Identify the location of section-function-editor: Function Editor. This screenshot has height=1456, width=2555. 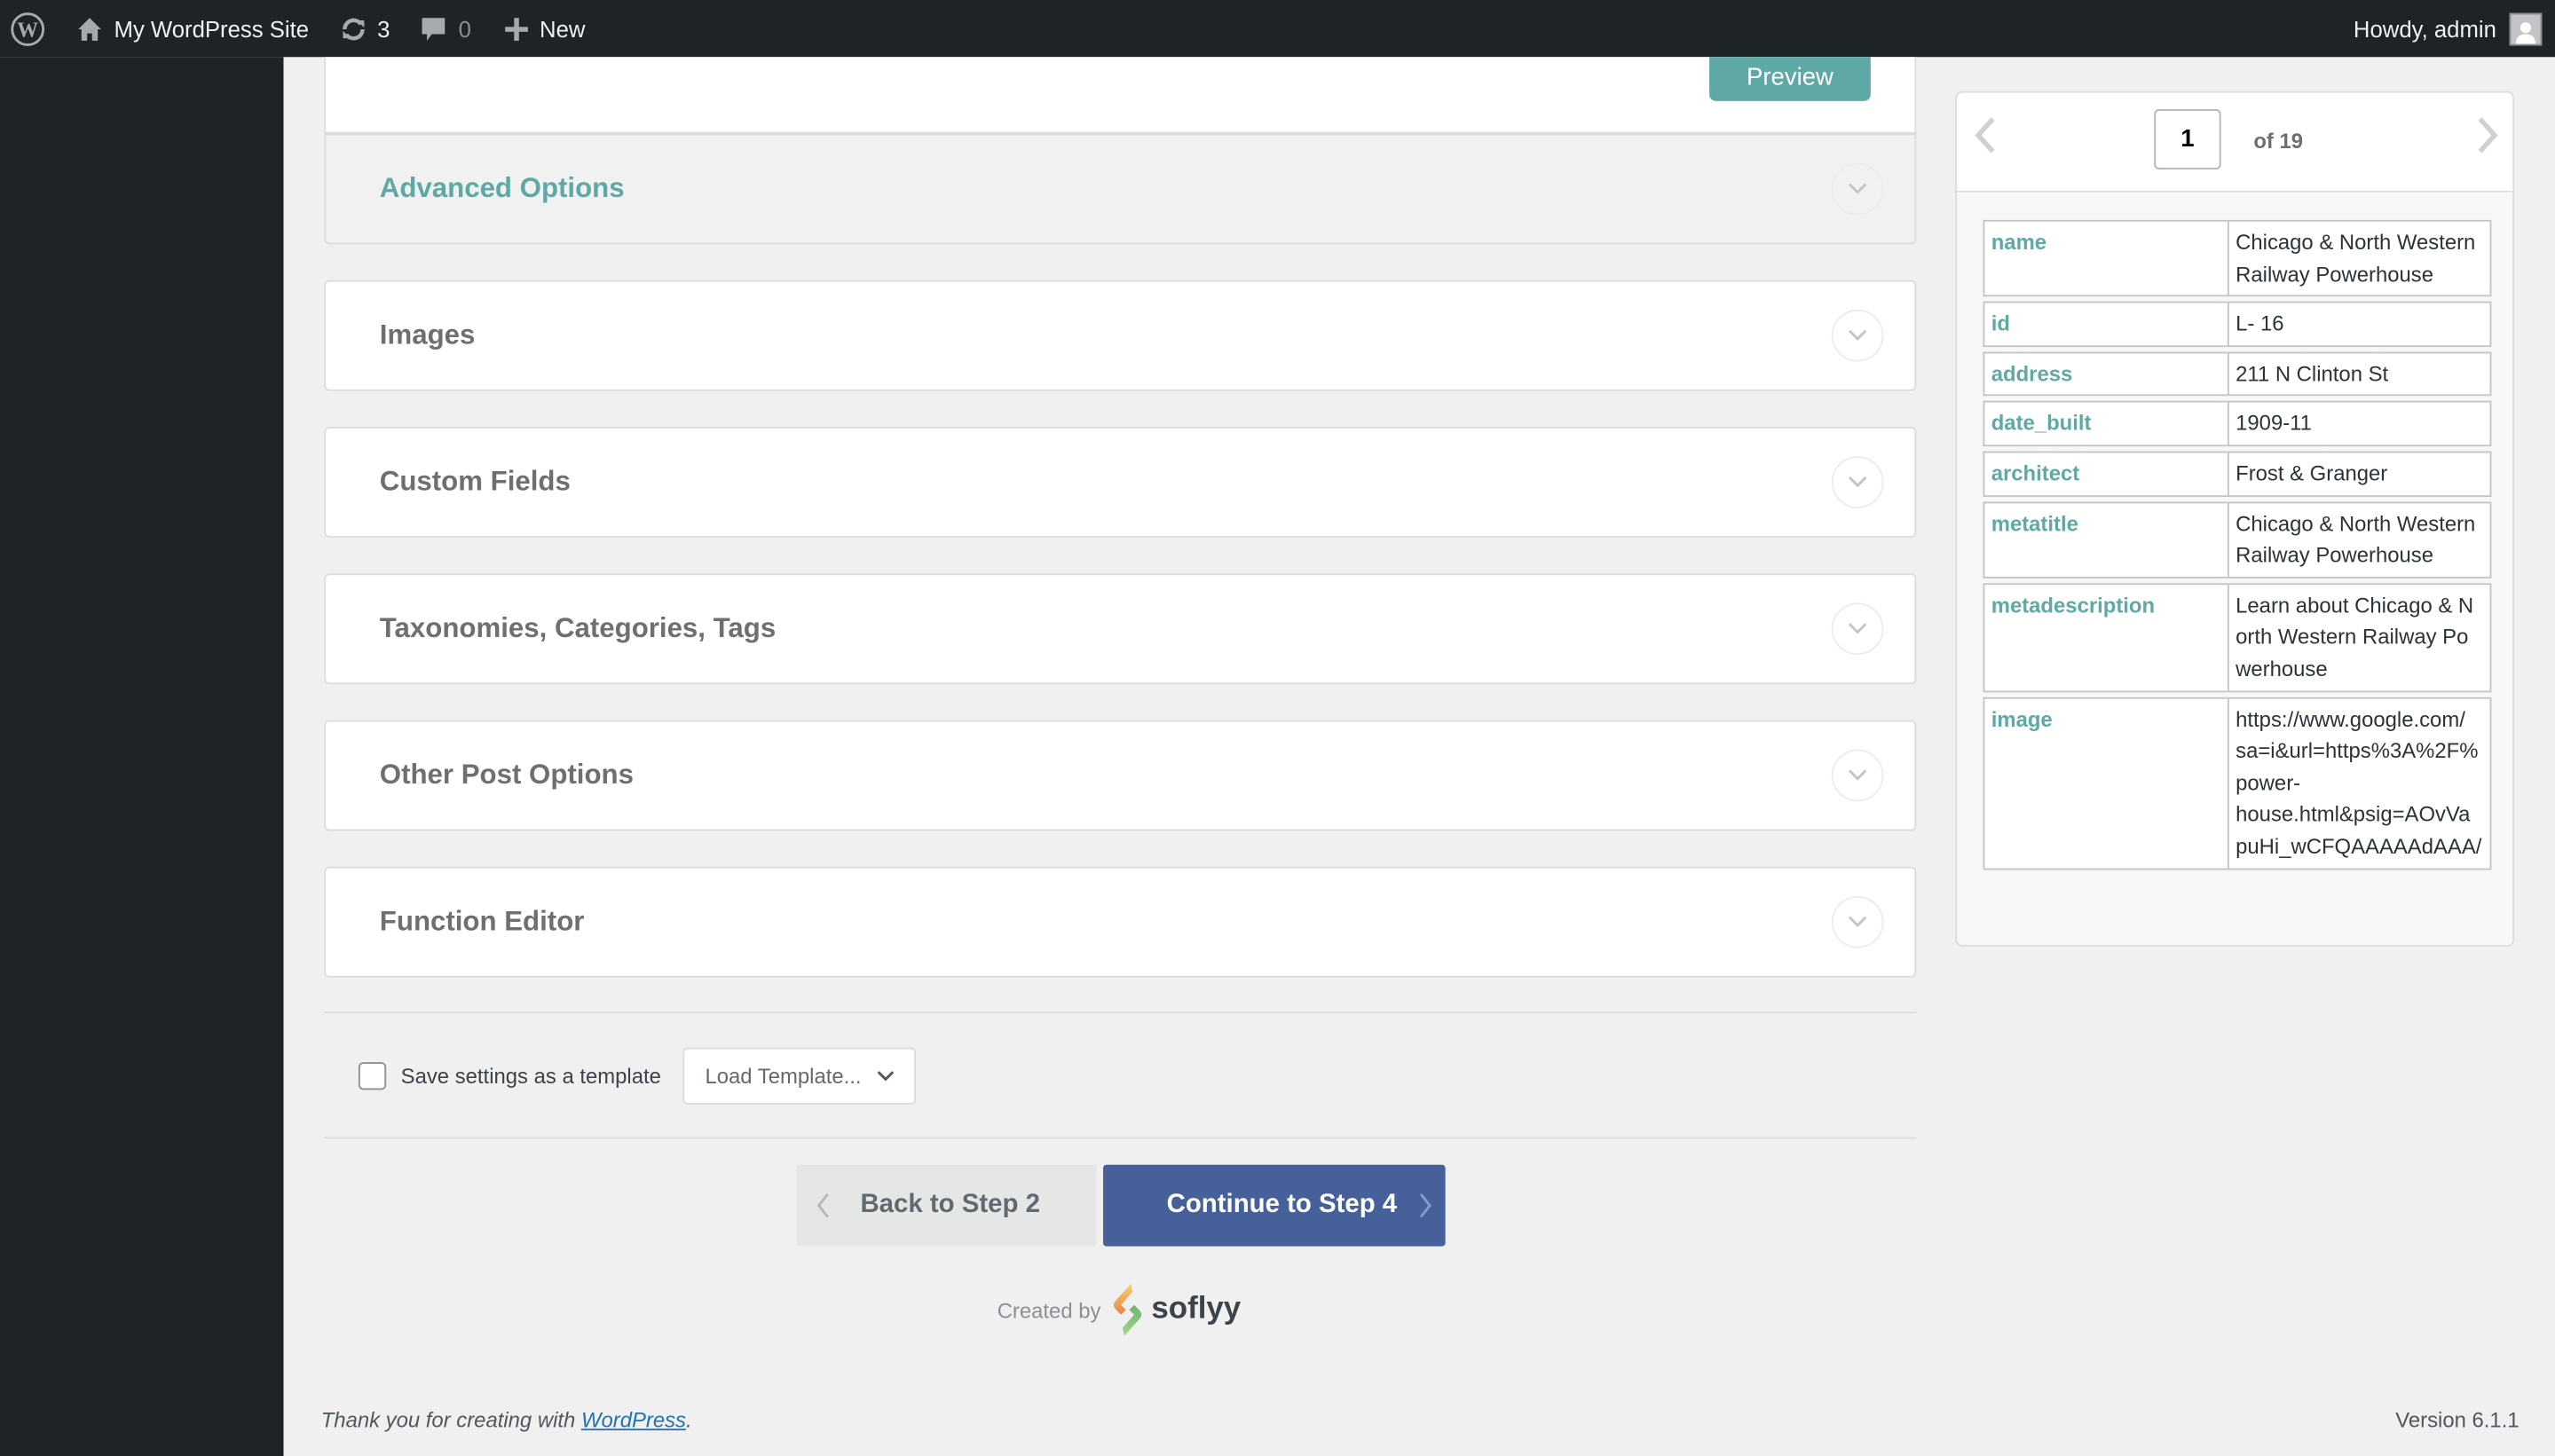
(1120, 922).